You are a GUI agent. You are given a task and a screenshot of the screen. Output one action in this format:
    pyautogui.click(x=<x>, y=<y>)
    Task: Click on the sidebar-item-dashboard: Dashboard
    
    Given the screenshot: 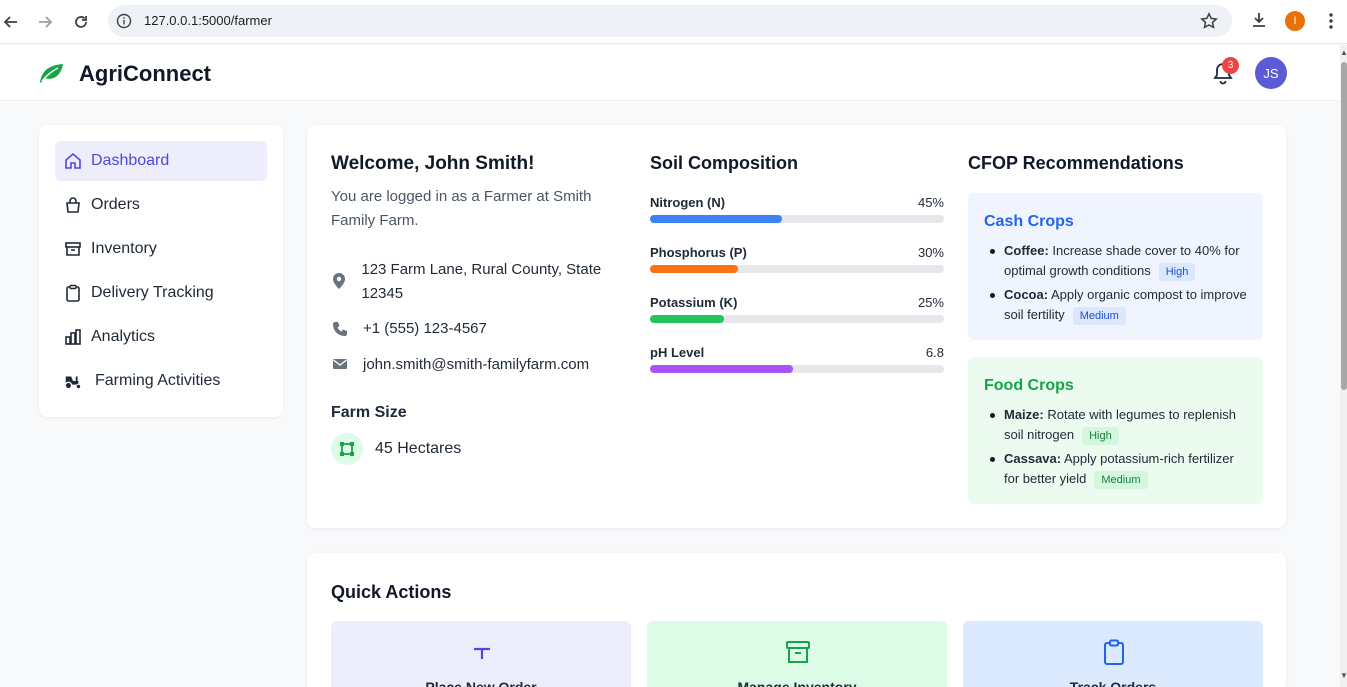 What is the action you would take?
    pyautogui.click(x=161, y=161)
    